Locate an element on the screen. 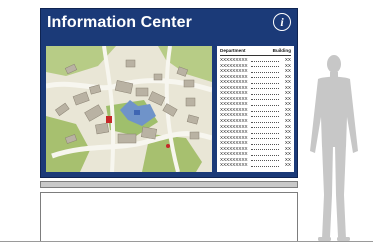 The height and width of the screenshot is (243, 373). directory-row: XXXXXXXXX XX is located at coordinates (255, 165).